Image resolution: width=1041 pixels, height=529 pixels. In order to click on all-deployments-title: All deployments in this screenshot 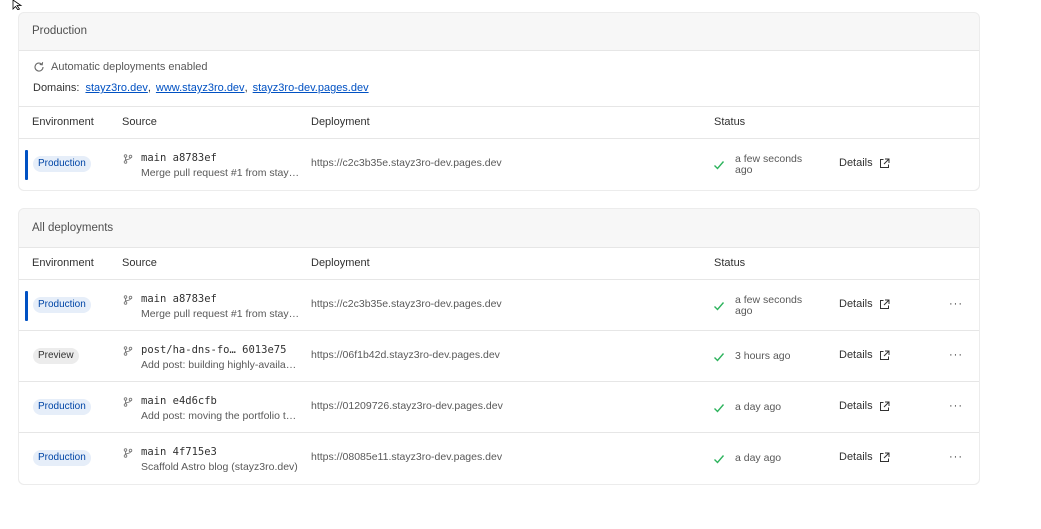, I will do `click(73, 228)`.